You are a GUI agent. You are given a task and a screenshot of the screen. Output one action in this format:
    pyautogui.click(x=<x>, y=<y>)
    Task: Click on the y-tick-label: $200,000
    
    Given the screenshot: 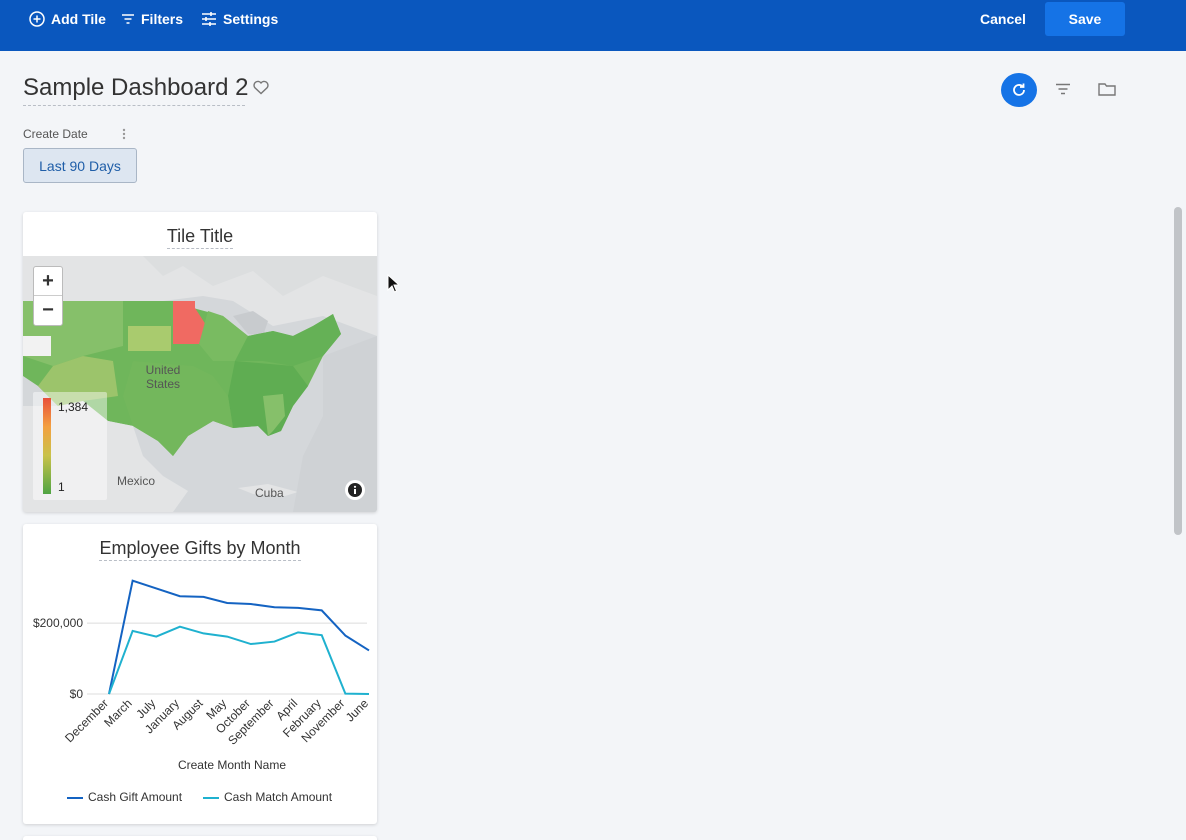 What is the action you would take?
    pyautogui.click(x=58, y=623)
    